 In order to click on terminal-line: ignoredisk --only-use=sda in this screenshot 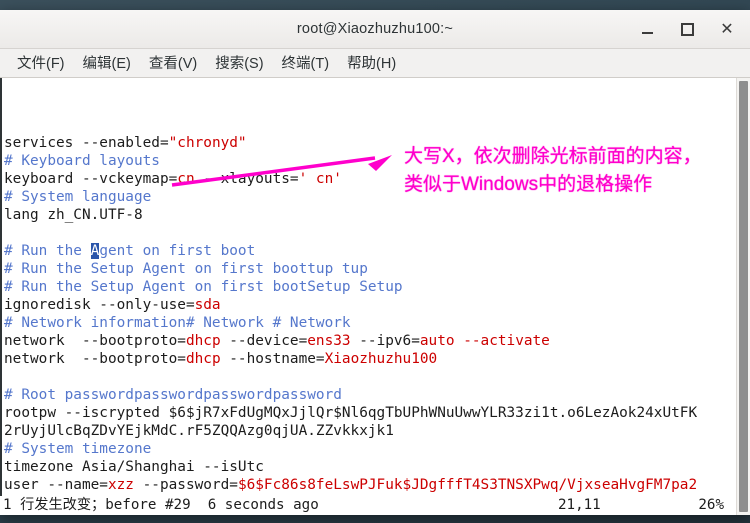, I will do `click(368, 305)`.